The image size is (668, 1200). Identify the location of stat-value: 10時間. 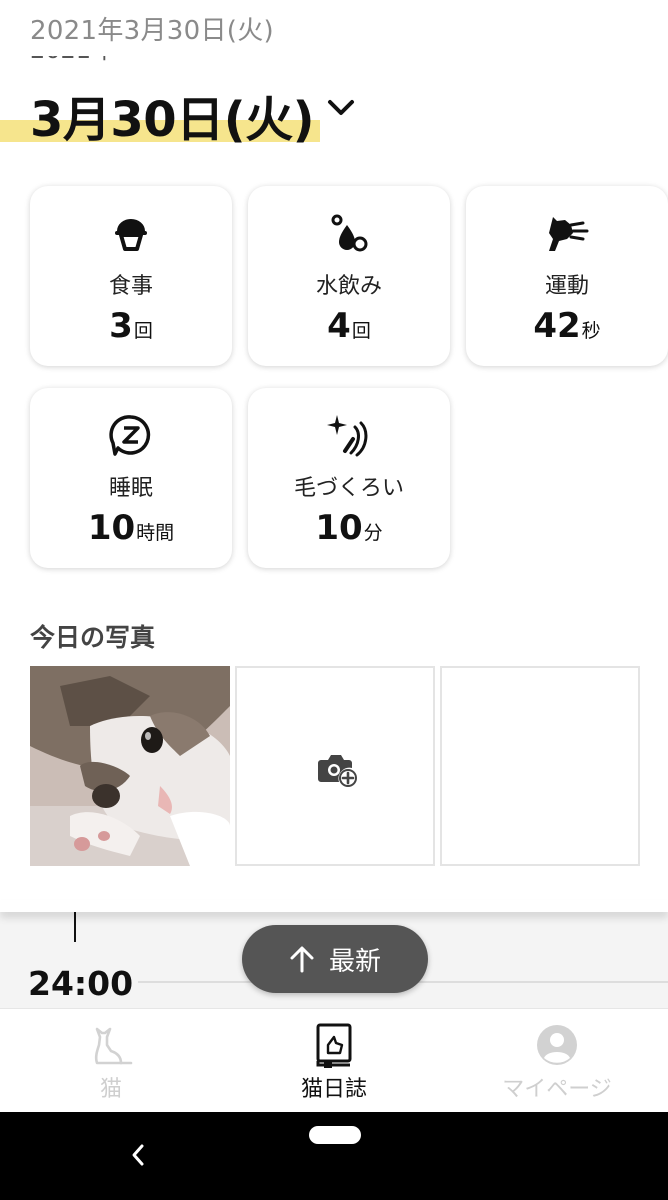
(131, 528).